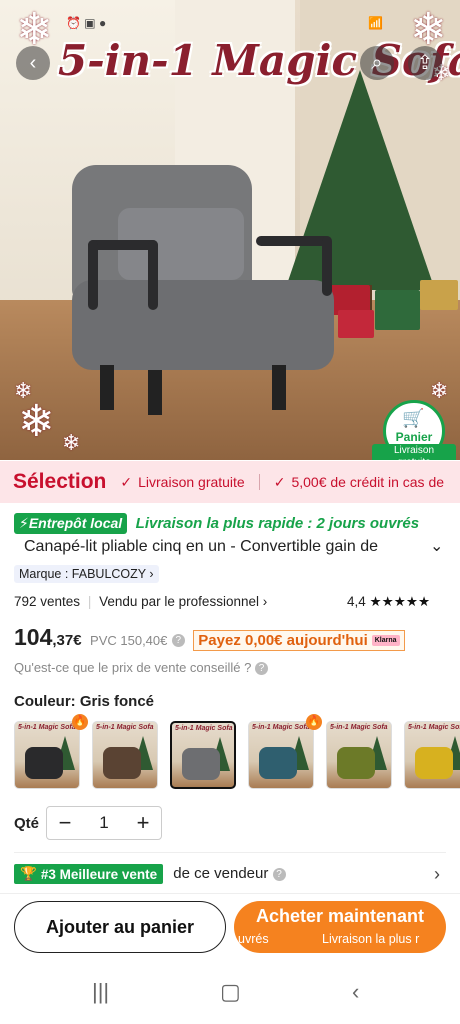  What do you see at coordinates (86, 23) in the screenshot?
I see `status-icons: ⏰ ▣ ●` at bounding box center [86, 23].